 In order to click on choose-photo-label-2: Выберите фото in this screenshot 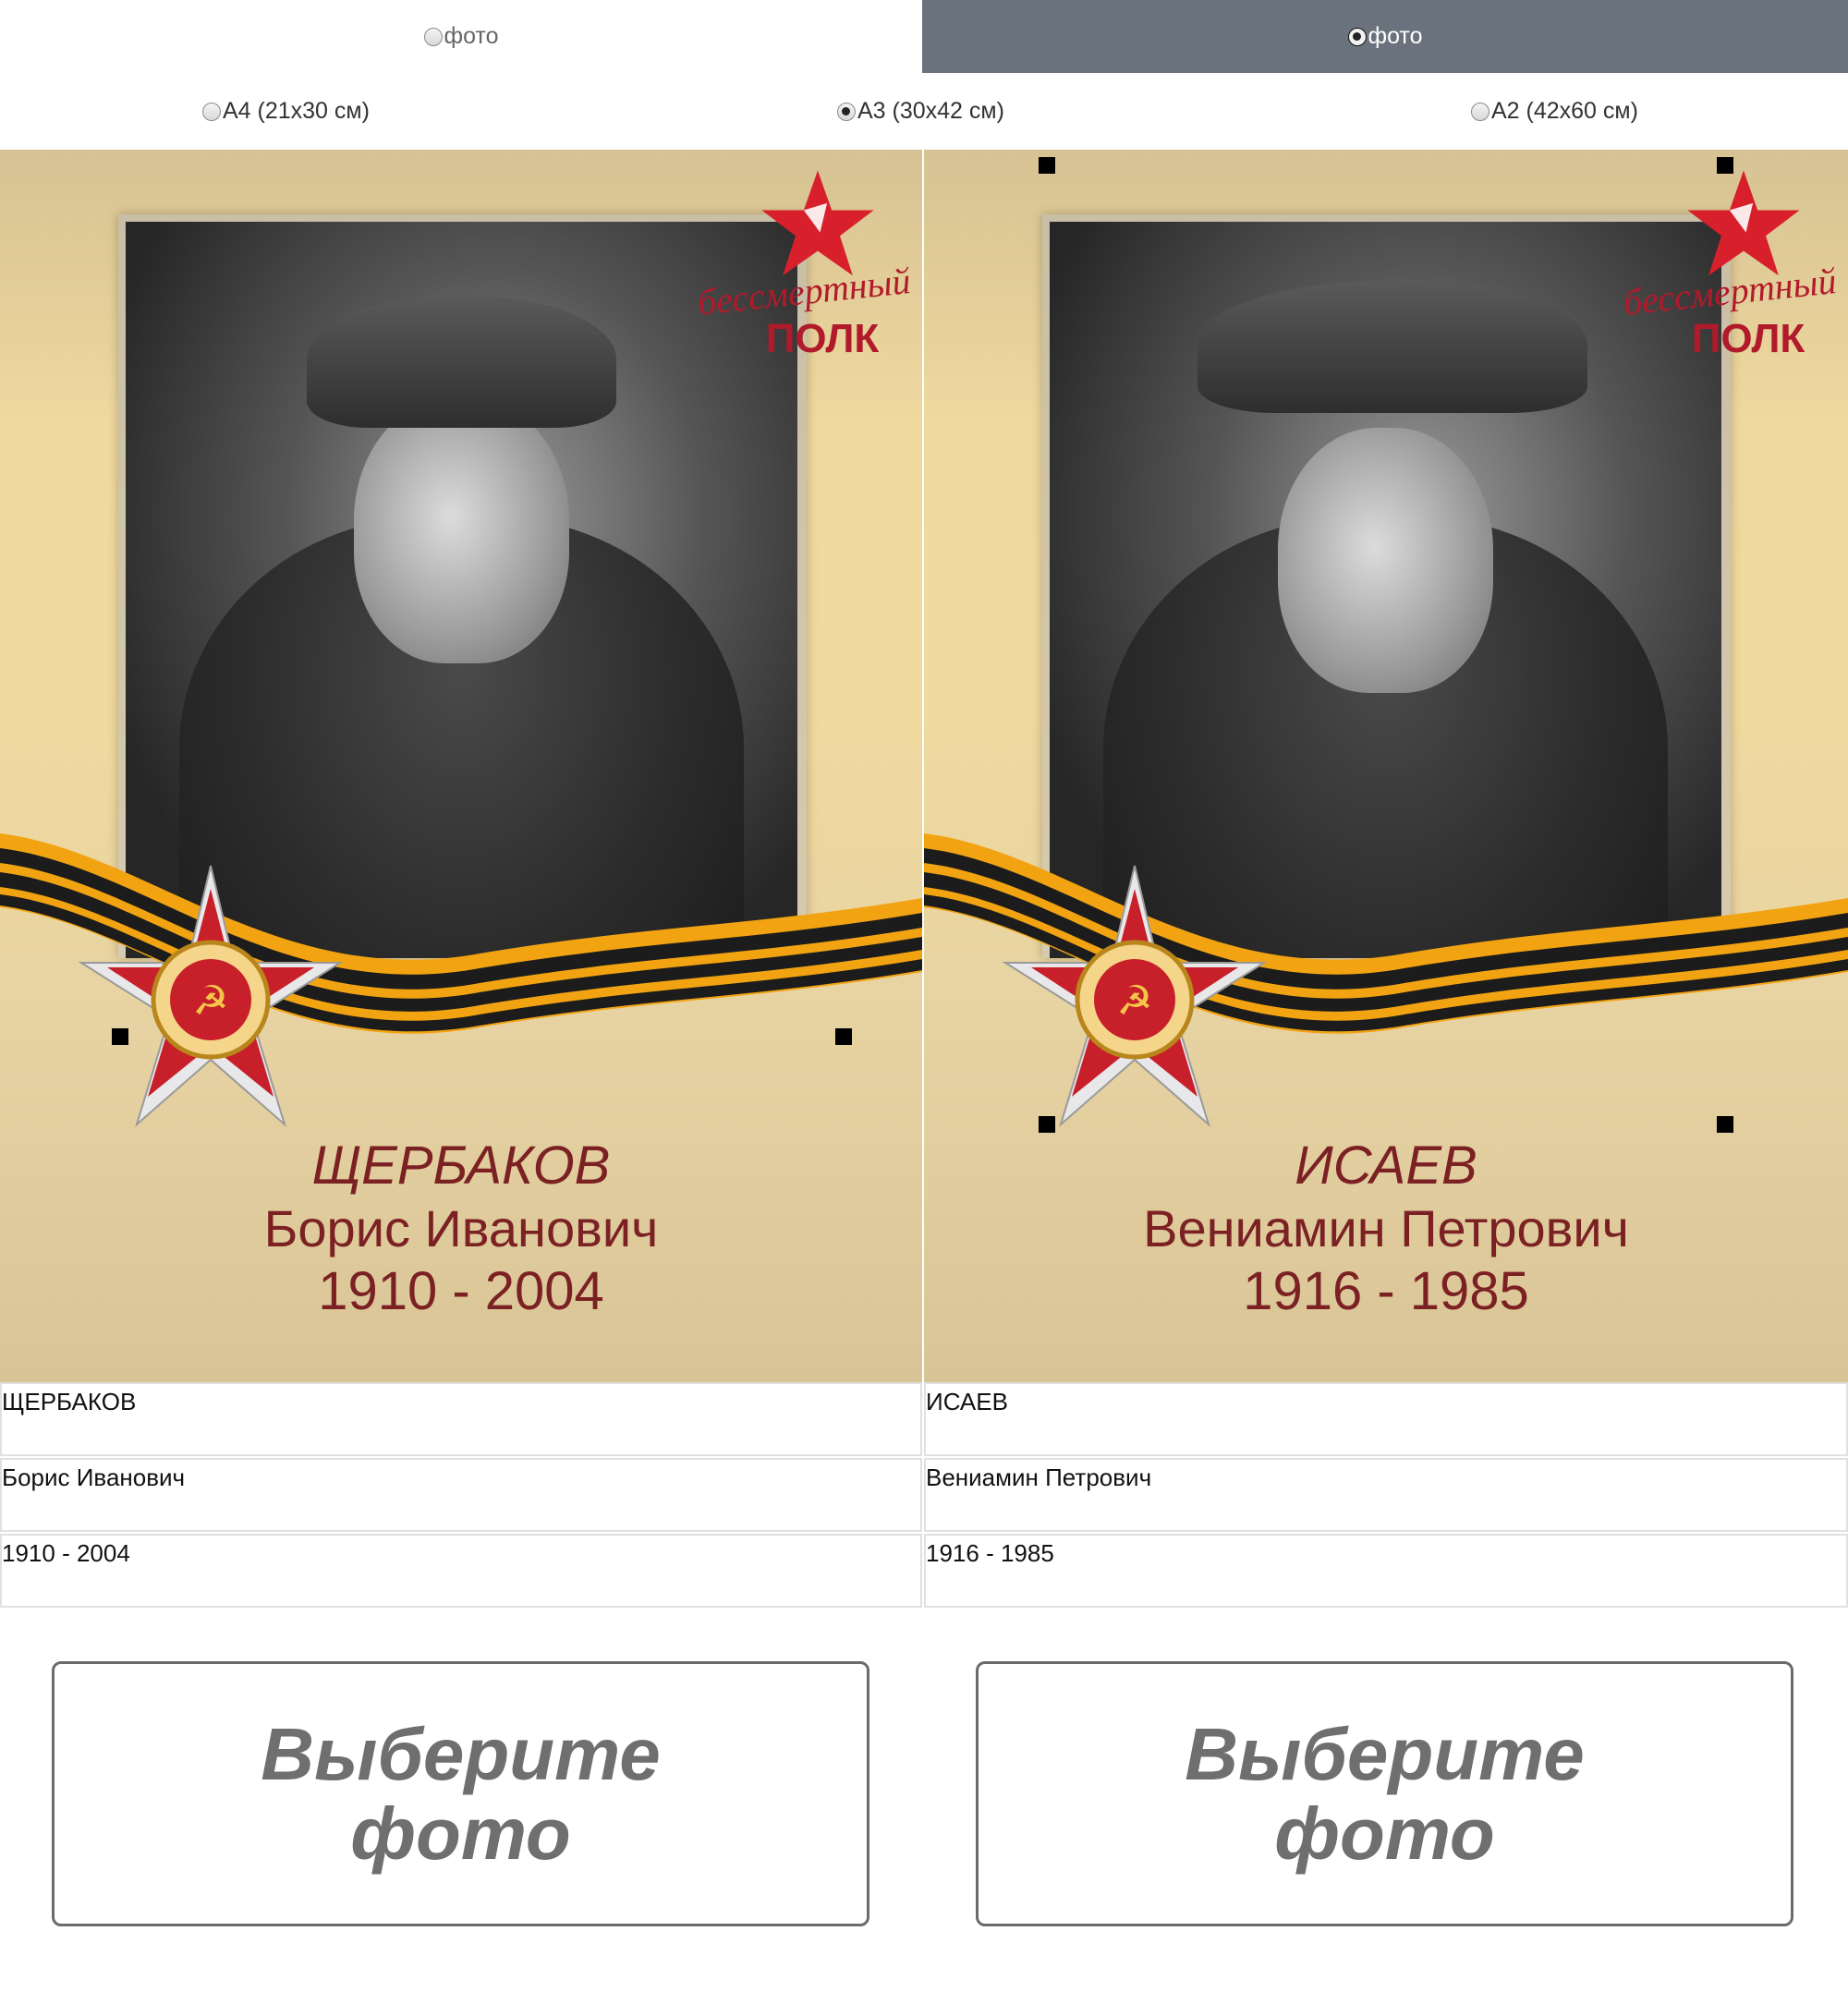, I will do `click(1385, 1793)`.